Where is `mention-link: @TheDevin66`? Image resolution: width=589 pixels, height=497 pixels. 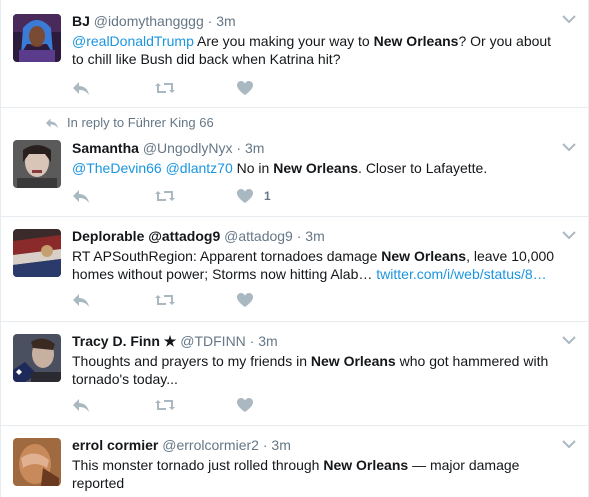
mention-link: @TheDevin66 is located at coordinates (117, 168).